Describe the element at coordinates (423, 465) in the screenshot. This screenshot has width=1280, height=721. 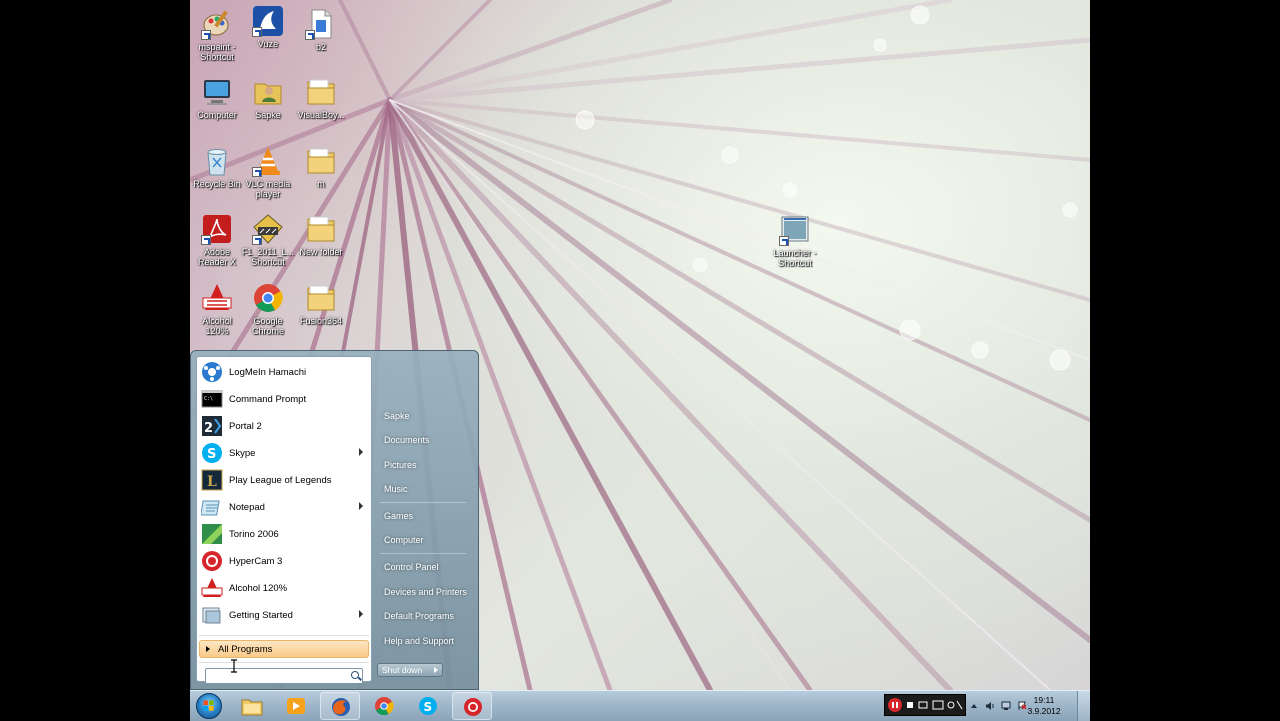
I see `start-right-pictures: Pictures` at that location.